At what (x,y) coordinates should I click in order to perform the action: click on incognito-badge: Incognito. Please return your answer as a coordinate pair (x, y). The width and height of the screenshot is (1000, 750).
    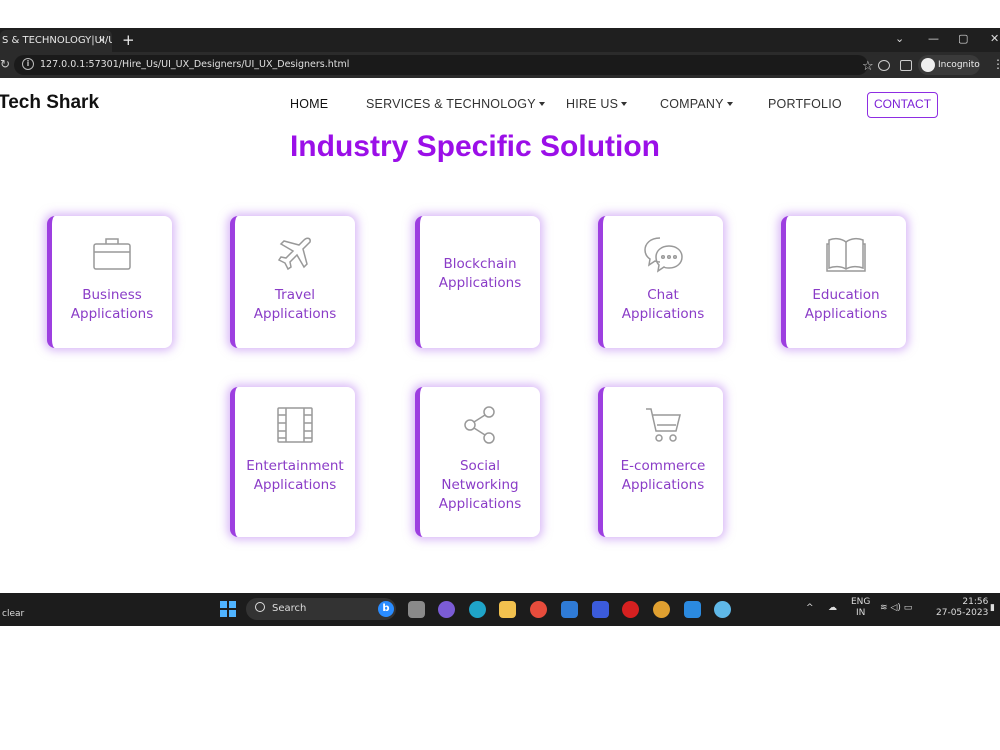
    Looking at the image, I should click on (949, 65).